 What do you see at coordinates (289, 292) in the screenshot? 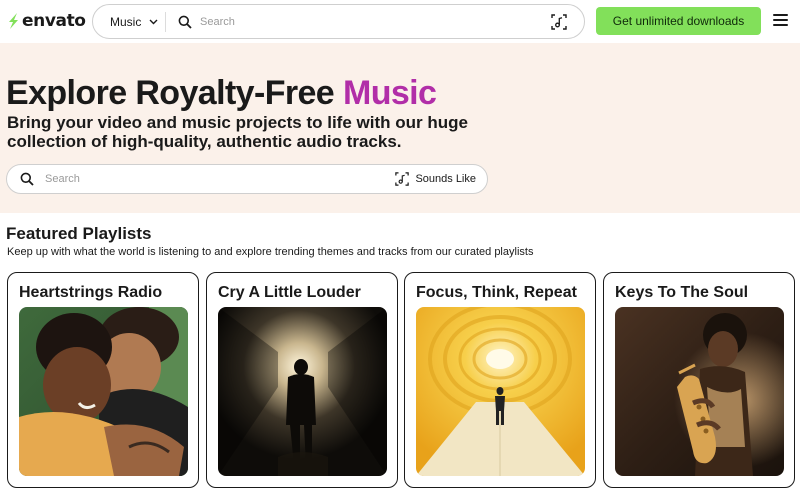
I see `playlist-title: Cry A Little Louder` at bounding box center [289, 292].